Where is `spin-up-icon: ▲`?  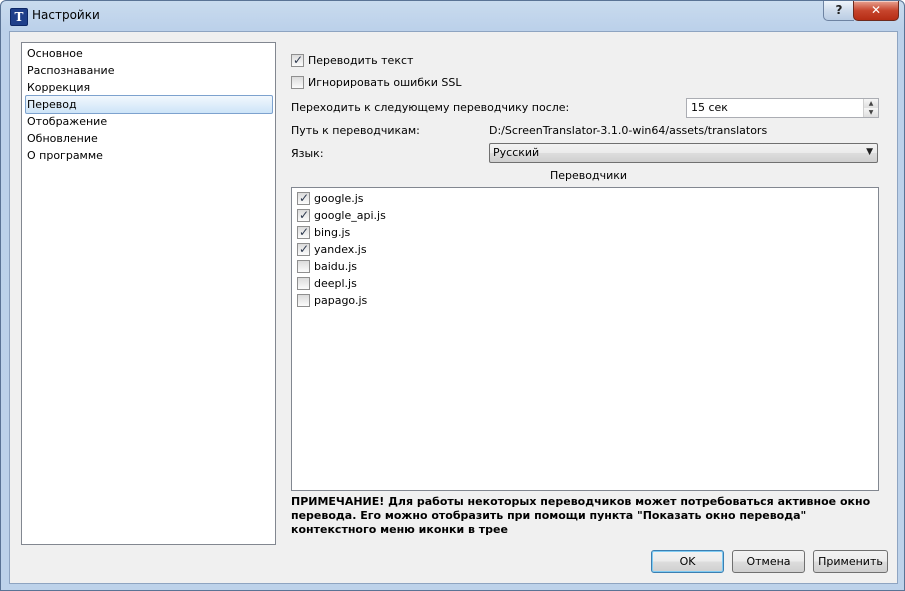
spin-up-icon: ▲ is located at coordinates (871, 103).